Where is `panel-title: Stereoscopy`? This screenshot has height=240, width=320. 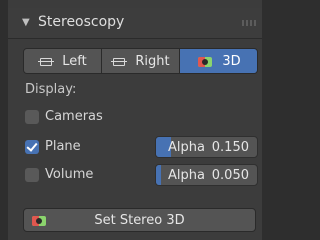 panel-title: Stereoscopy is located at coordinates (81, 22).